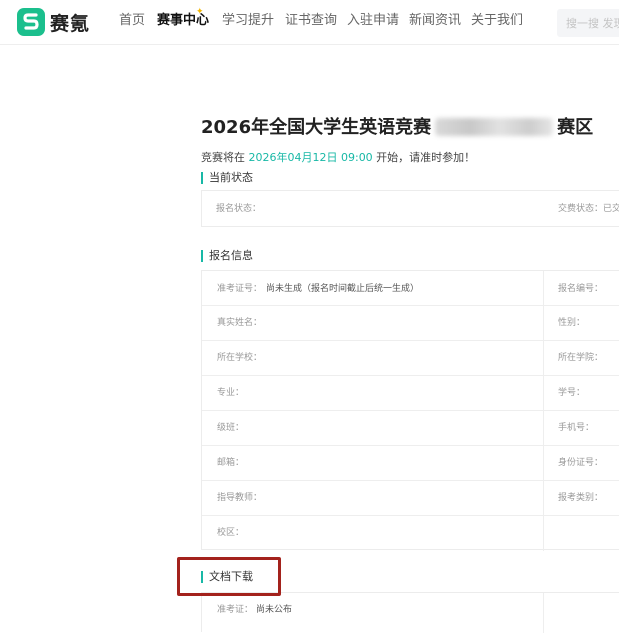 This screenshot has width=619, height=633. I want to click on exam-category-label: 报考类别：, so click(581, 498).